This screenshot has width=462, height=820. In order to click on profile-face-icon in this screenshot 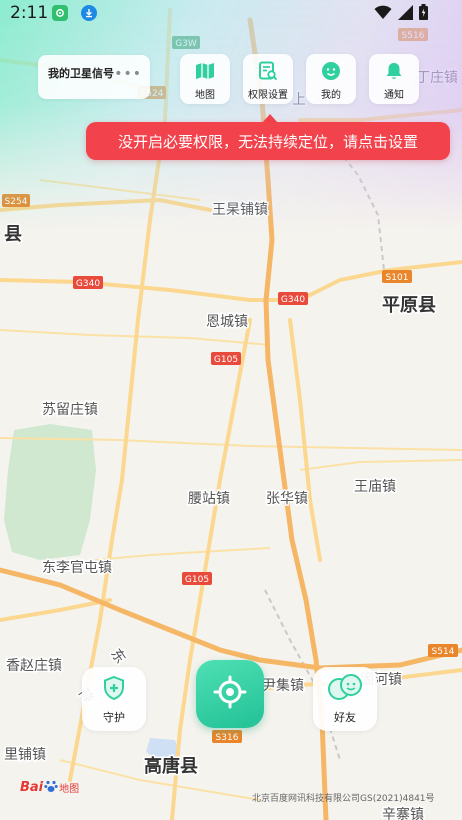, I will do `click(331, 71)`.